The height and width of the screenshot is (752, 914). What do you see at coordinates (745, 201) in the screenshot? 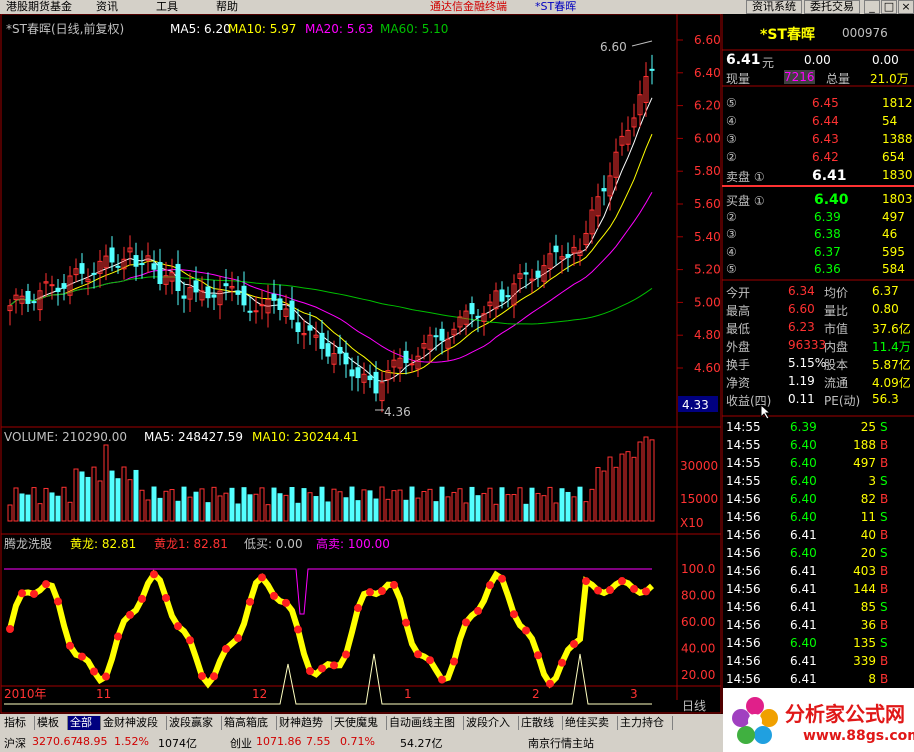
I see `buy-level-label: 买盘 ①` at bounding box center [745, 201].